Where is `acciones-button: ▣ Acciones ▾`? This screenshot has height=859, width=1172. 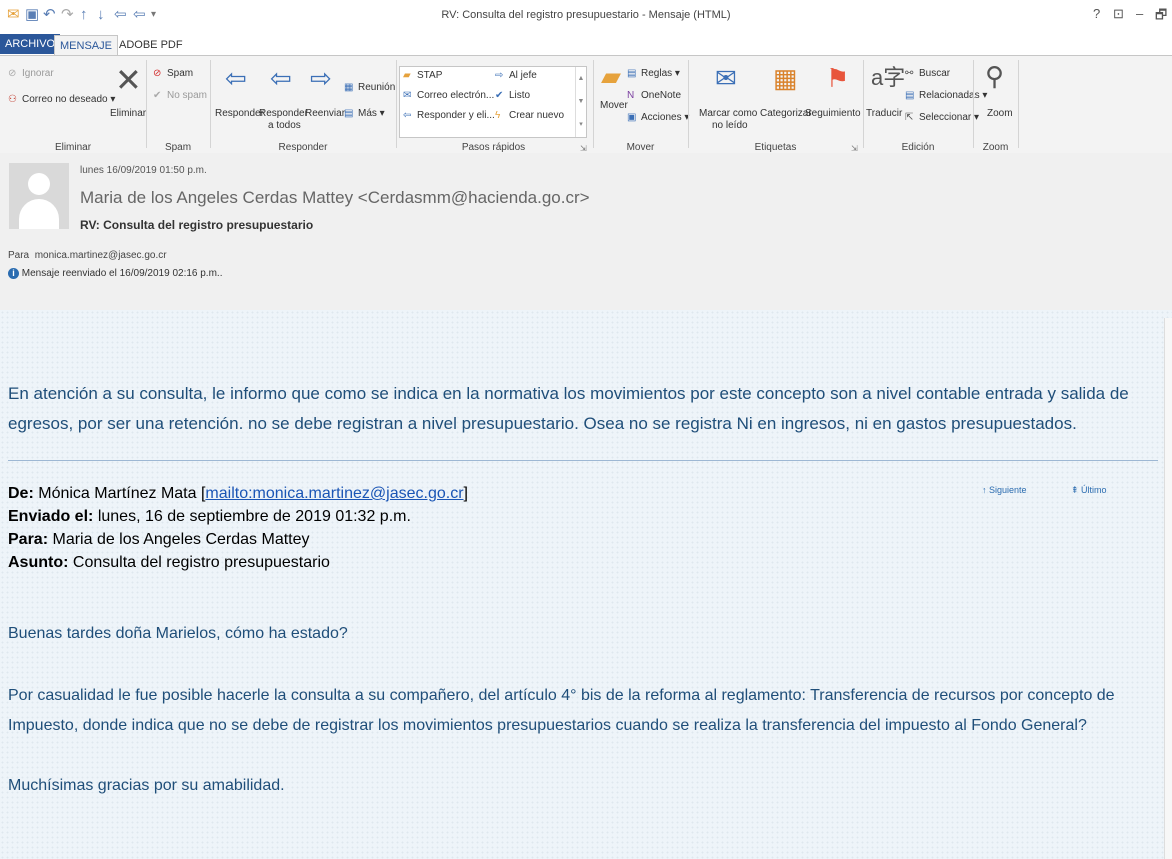 acciones-button: ▣ Acciones ▾ is located at coordinates (658, 118).